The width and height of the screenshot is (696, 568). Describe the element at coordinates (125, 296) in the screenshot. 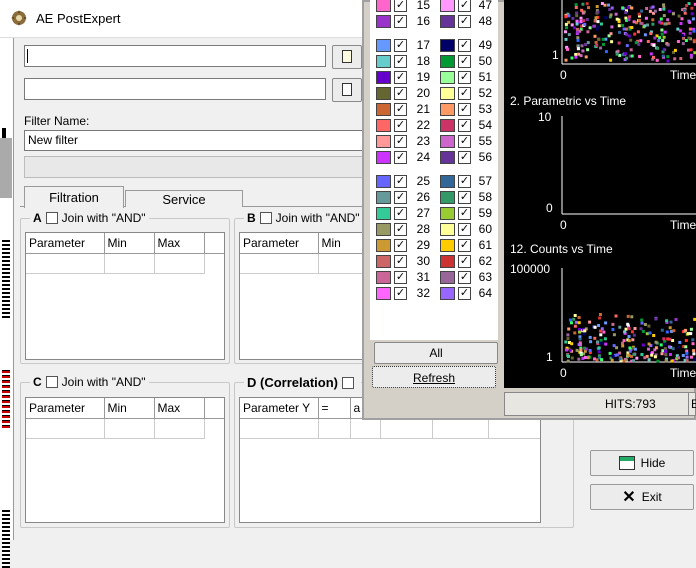

I see `group-a-grid: Parameter Min Max` at that location.